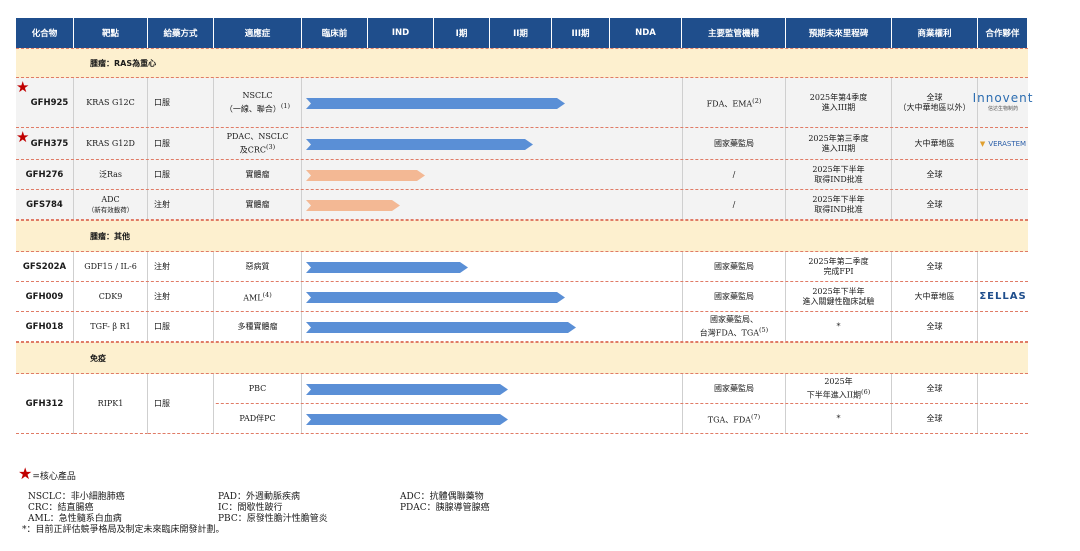 This screenshot has height=551, width=1080. What do you see at coordinates (45, 266) in the screenshot?
I see `compound-cell: GFS202A` at bounding box center [45, 266].